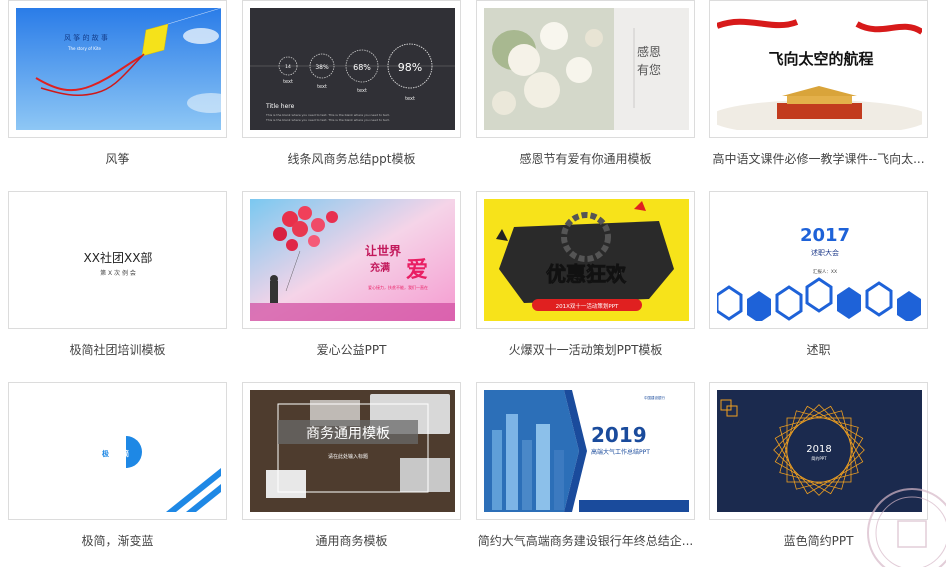 This screenshot has height=567, width=946. I want to click on thumb-bank-name: 中国建设银行, so click(654, 397).